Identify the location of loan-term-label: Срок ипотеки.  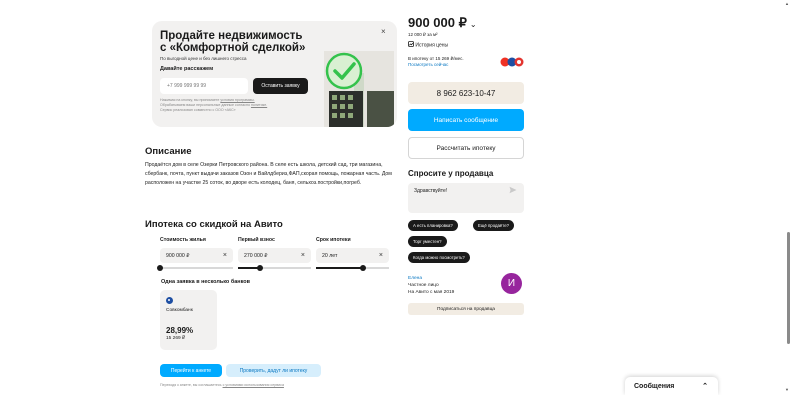
(333, 240).